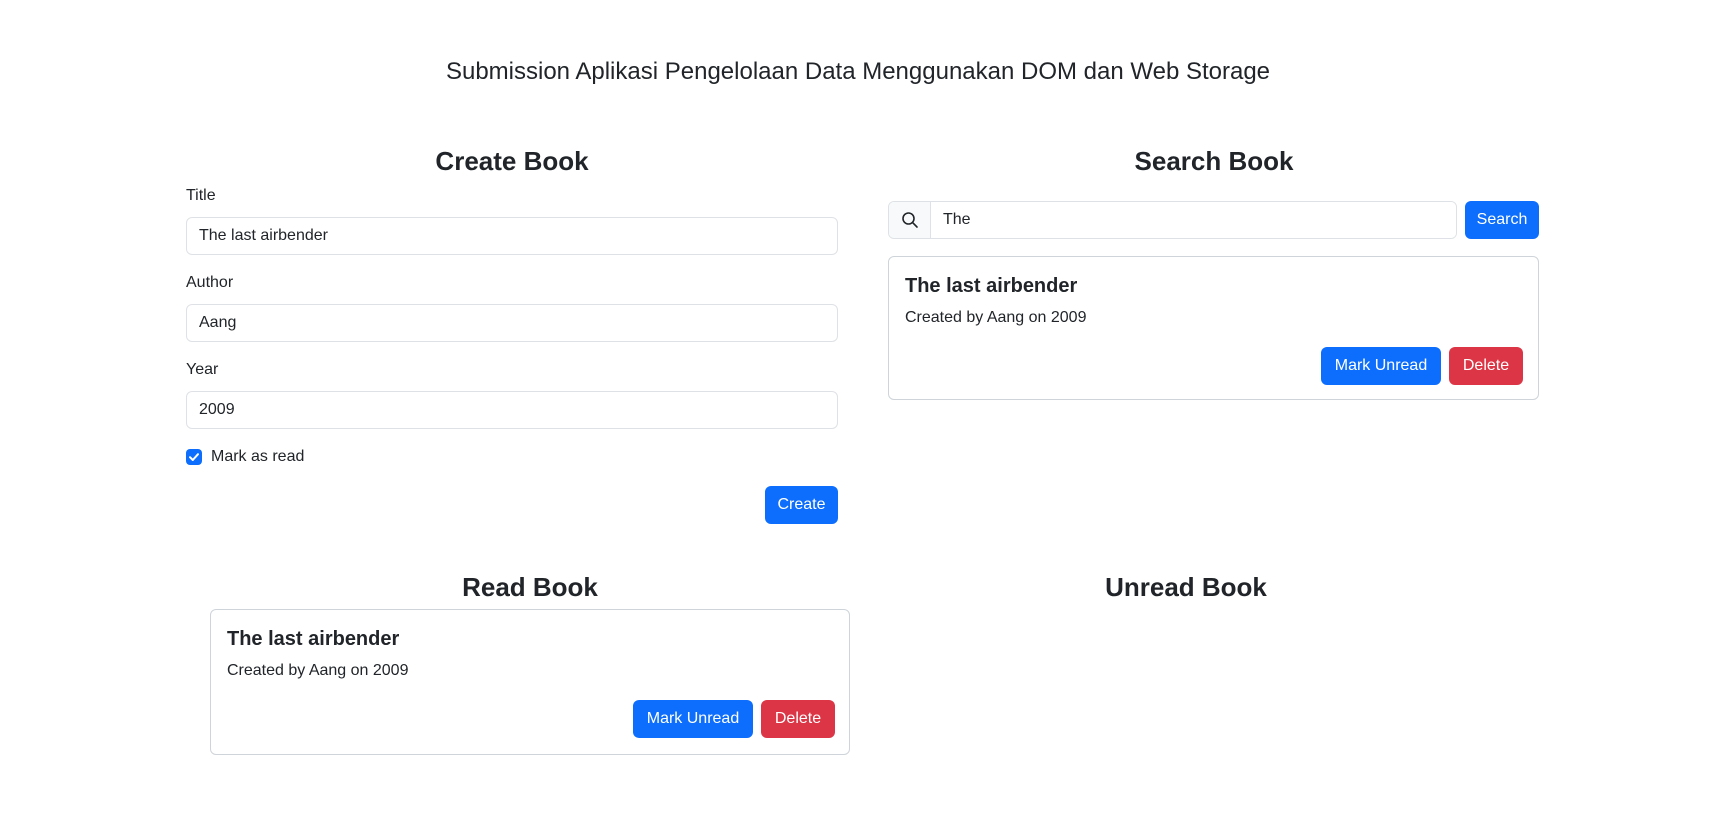  I want to click on check-icon, so click(194, 457).